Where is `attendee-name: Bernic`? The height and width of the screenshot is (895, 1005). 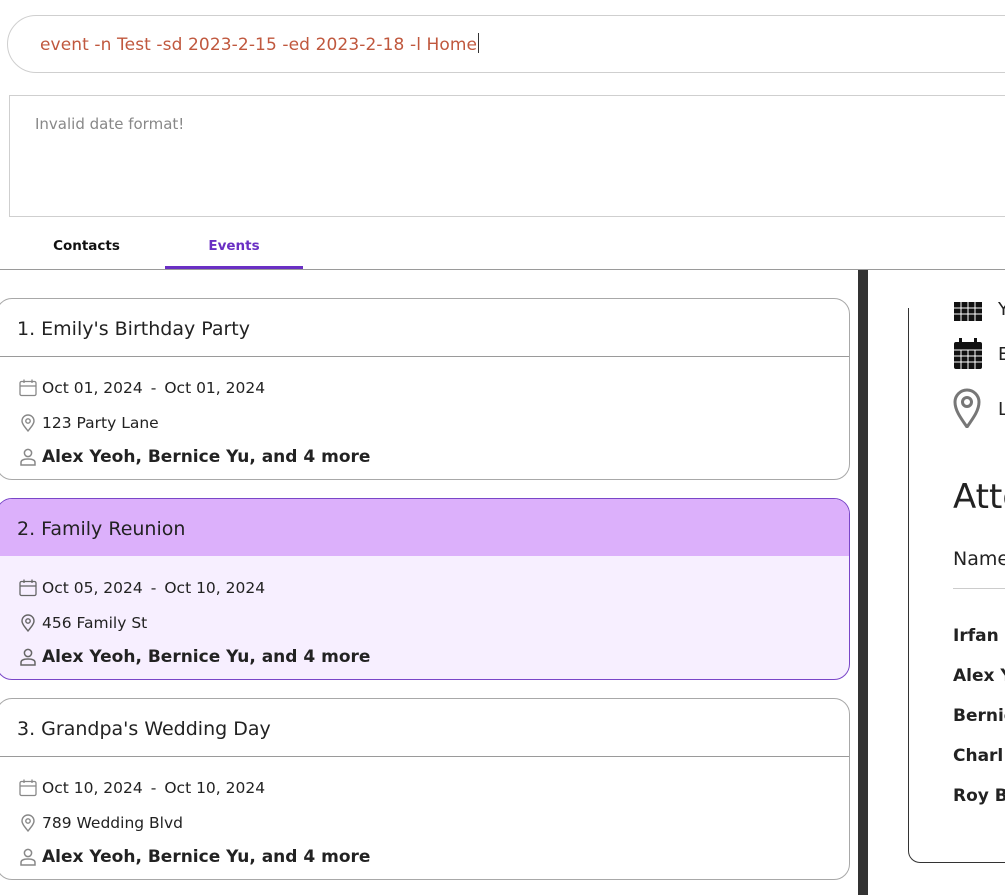
attendee-name: Bernic is located at coordinates (979, 716).